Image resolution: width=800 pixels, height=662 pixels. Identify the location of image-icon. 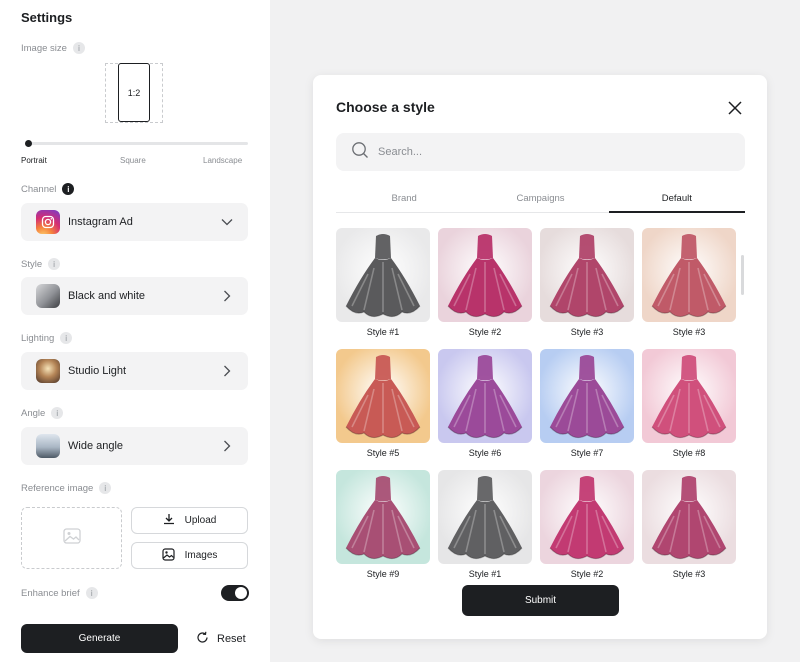
(168, 555).